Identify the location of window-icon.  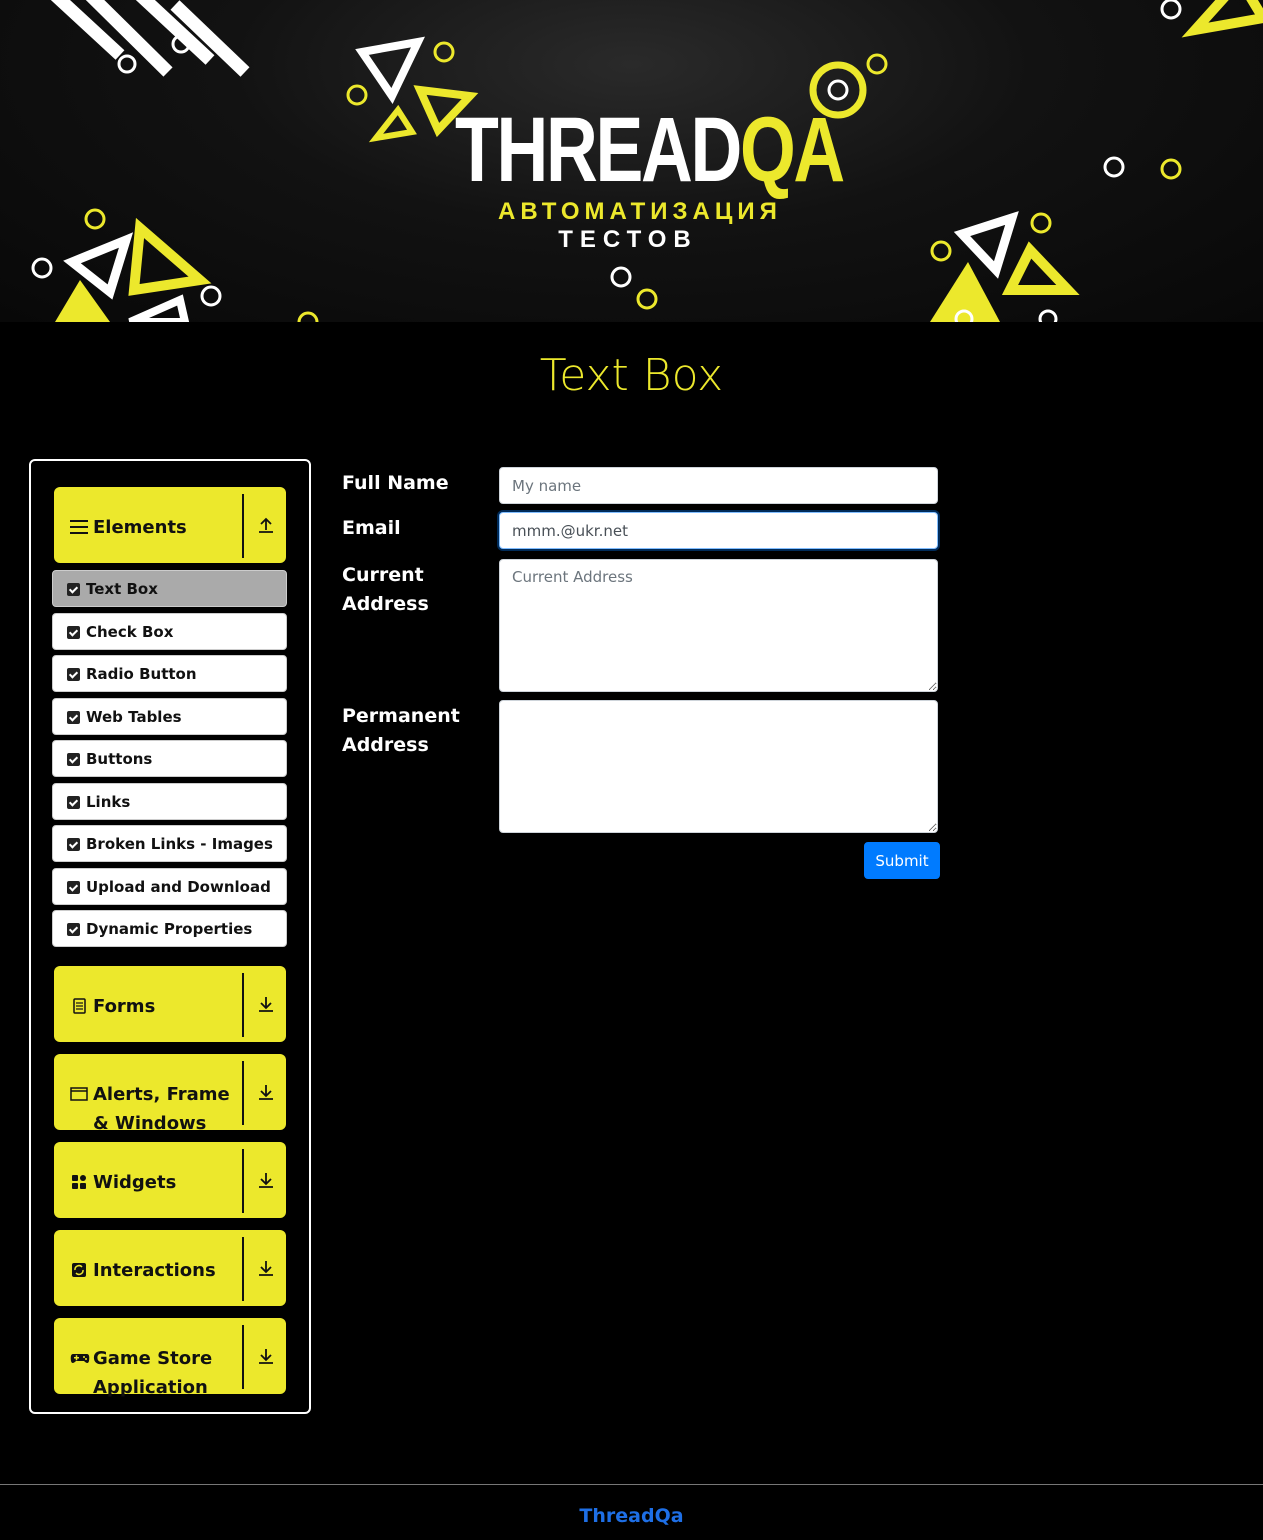
(79, 1094).